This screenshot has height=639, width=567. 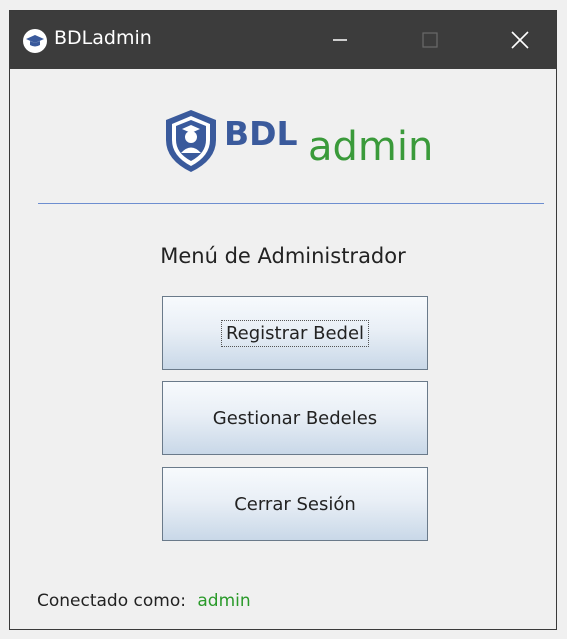 I want to click on button-label: Cerrar Sesión, so click(x=295, y=504).